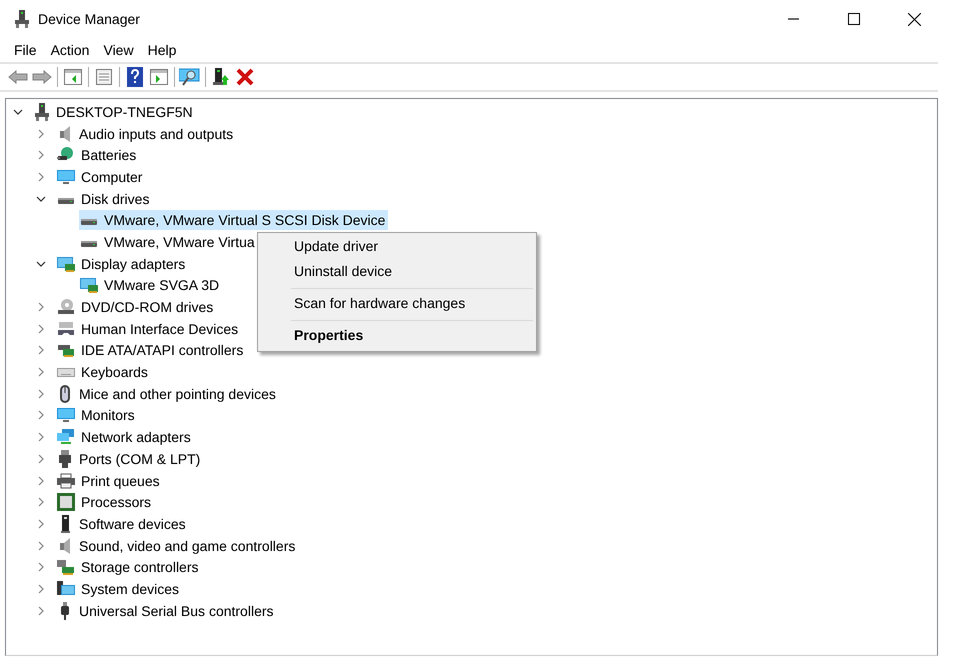  What do you see at coordinates (66, 588) in the screenshot?
I see `system-devices-icon` at bounding box center [66, 588].